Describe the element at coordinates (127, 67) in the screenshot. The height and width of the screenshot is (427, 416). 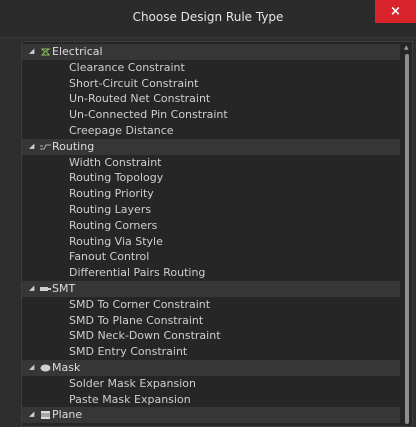
I see `rule-type-label: Clearance Constraint` at that location.